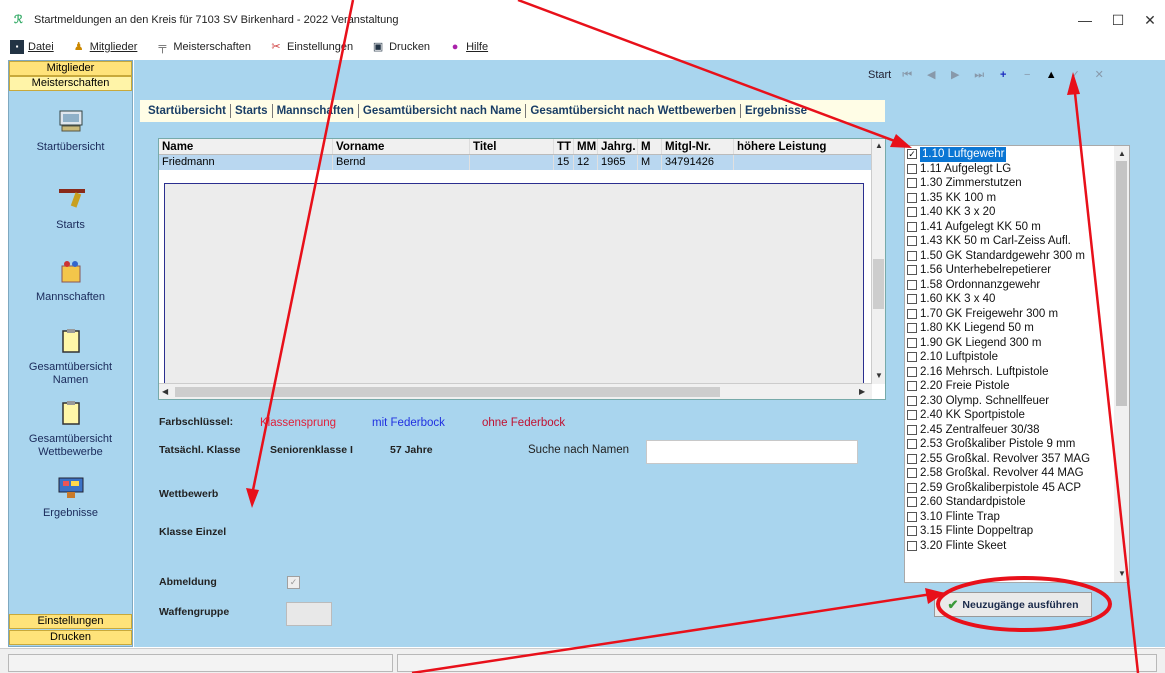 Image resolution: width=1165 pixels, height=673 pixels. I want to click on add-record-button: +, so click(1003, 75).